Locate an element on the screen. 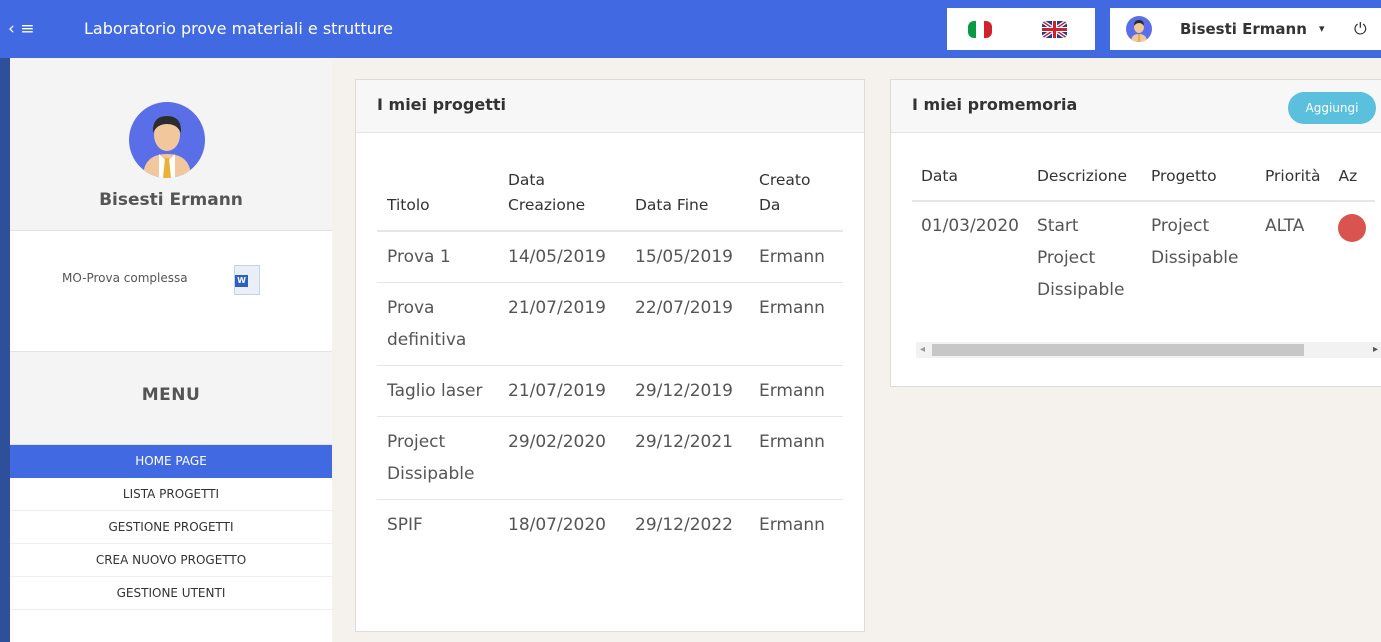 This screenshot has width=1381, height=642. app-title: Laboratorio prove materiali e strutture is located at coordinates (238, 28).